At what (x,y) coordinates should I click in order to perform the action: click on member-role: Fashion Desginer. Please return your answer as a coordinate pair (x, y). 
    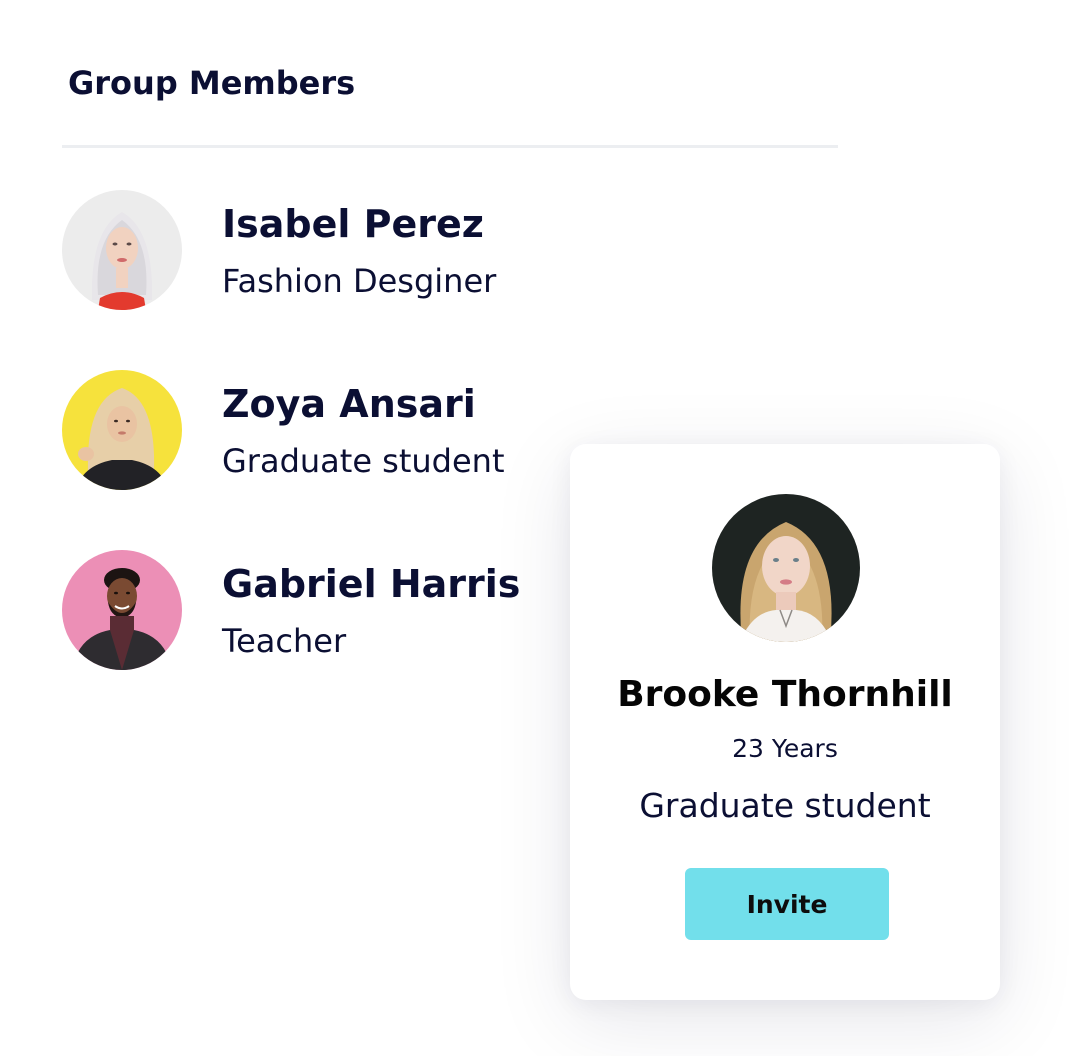
    Looking at the image, I should click on (359, 281).